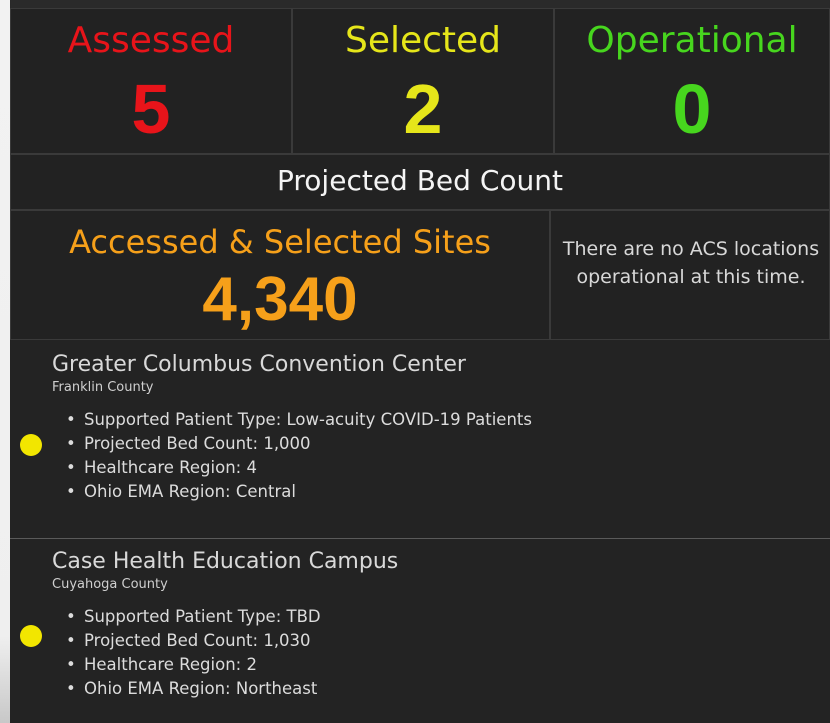 This screenshot has height=723, width=830. I want to click on site-county: Franklin County, so click(103, 387).